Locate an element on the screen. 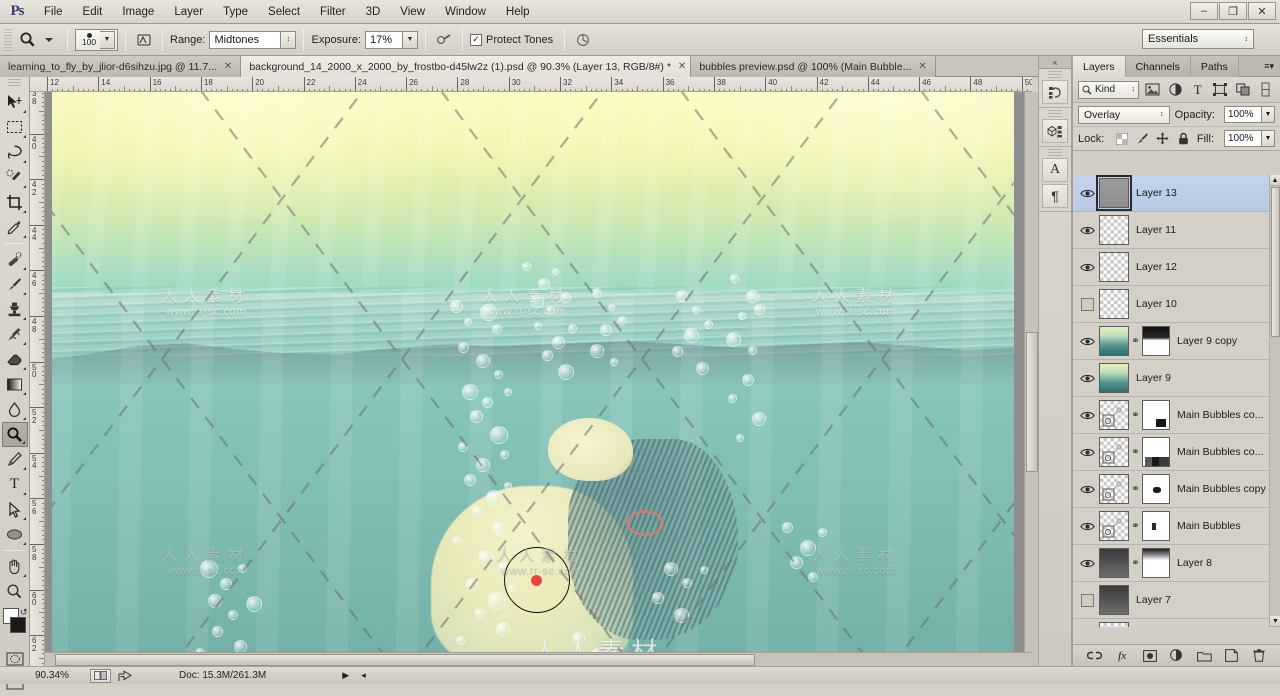 The height and width of the screenshot is (696, 1280). vertical-ruler: 38404244464850525456586062 is located at coordinates (37, 379).